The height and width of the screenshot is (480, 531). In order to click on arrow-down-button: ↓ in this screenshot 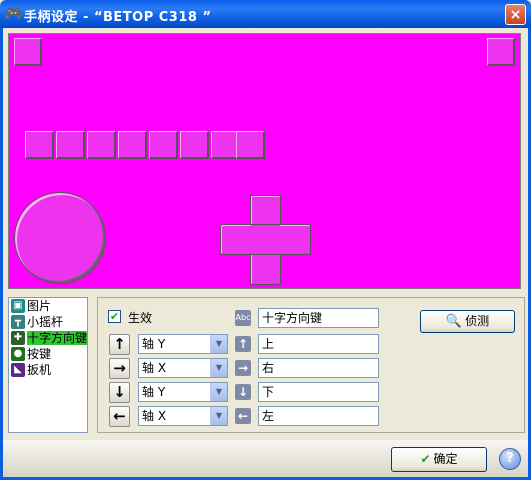, I will do `click(119, 392)`.